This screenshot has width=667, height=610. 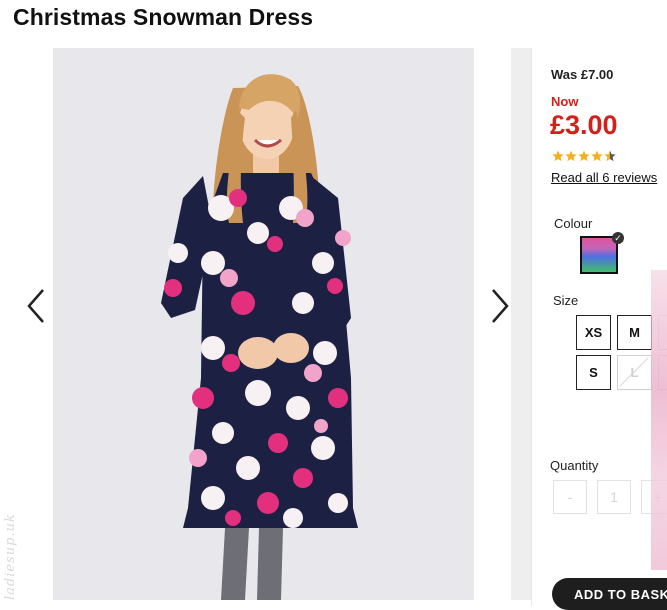 I want to click on size-option-l-label: L, so click(x=634, y=372).